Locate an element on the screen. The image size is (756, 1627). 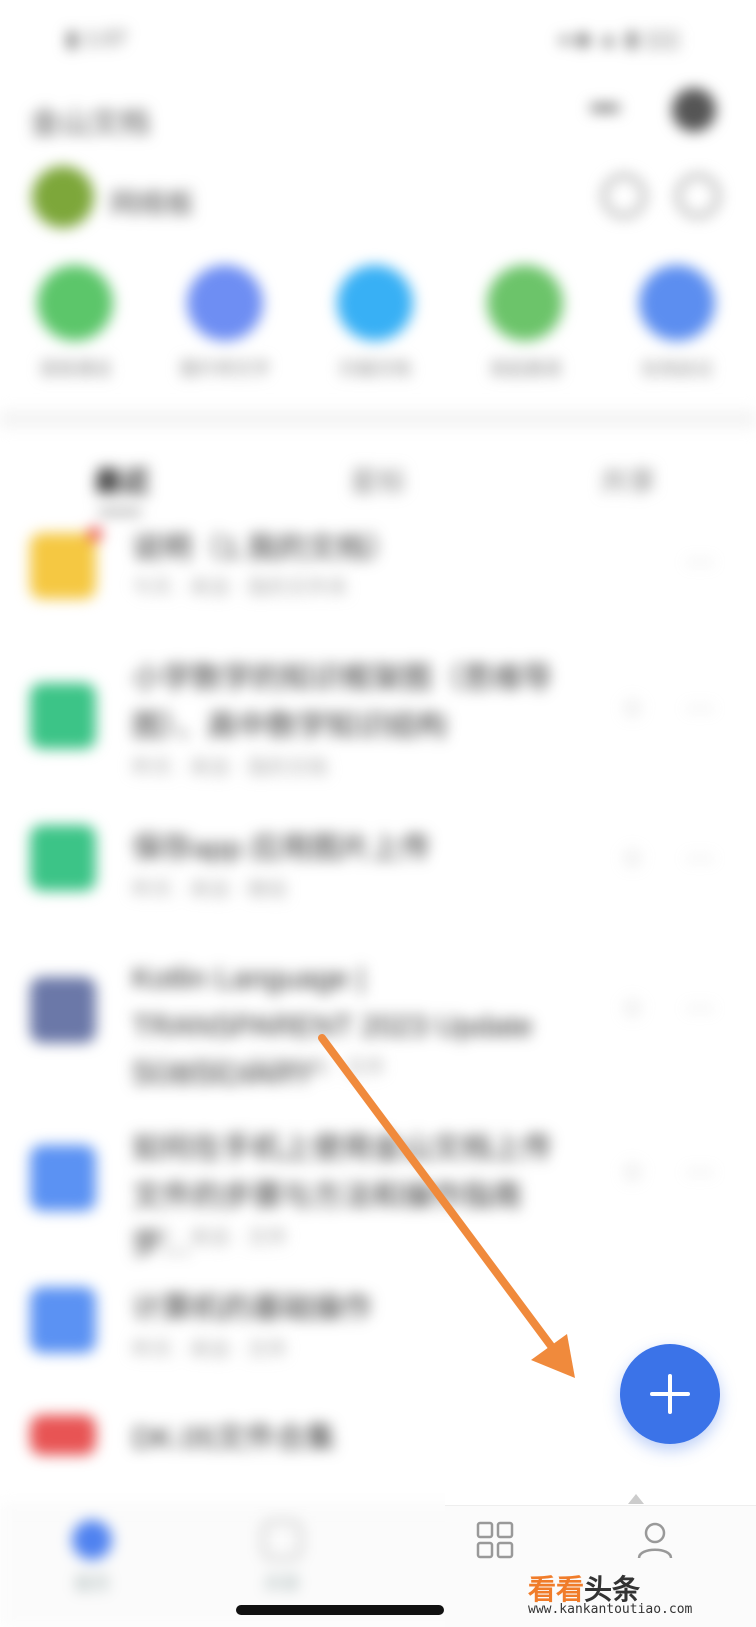
file-title: 小学数学的知识框架图（思维导图）、高中数学知识结构 is located at coordinates (342, 702).